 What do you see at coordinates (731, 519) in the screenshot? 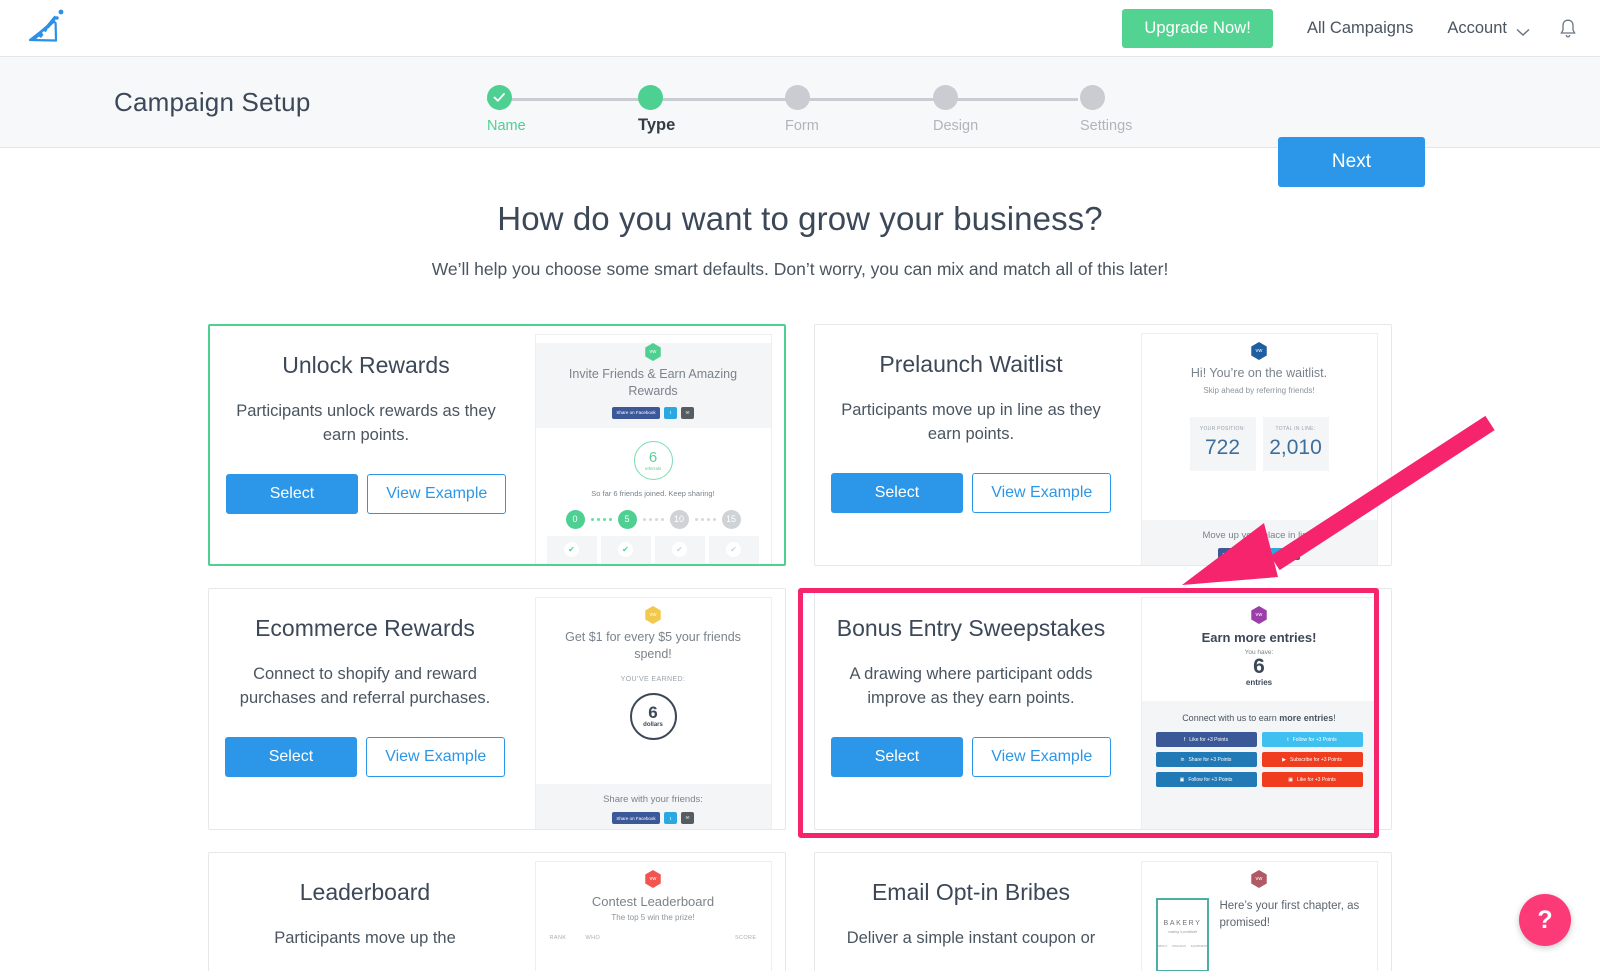
I see `milestone-15: 15` at bounding box center [731, 519].